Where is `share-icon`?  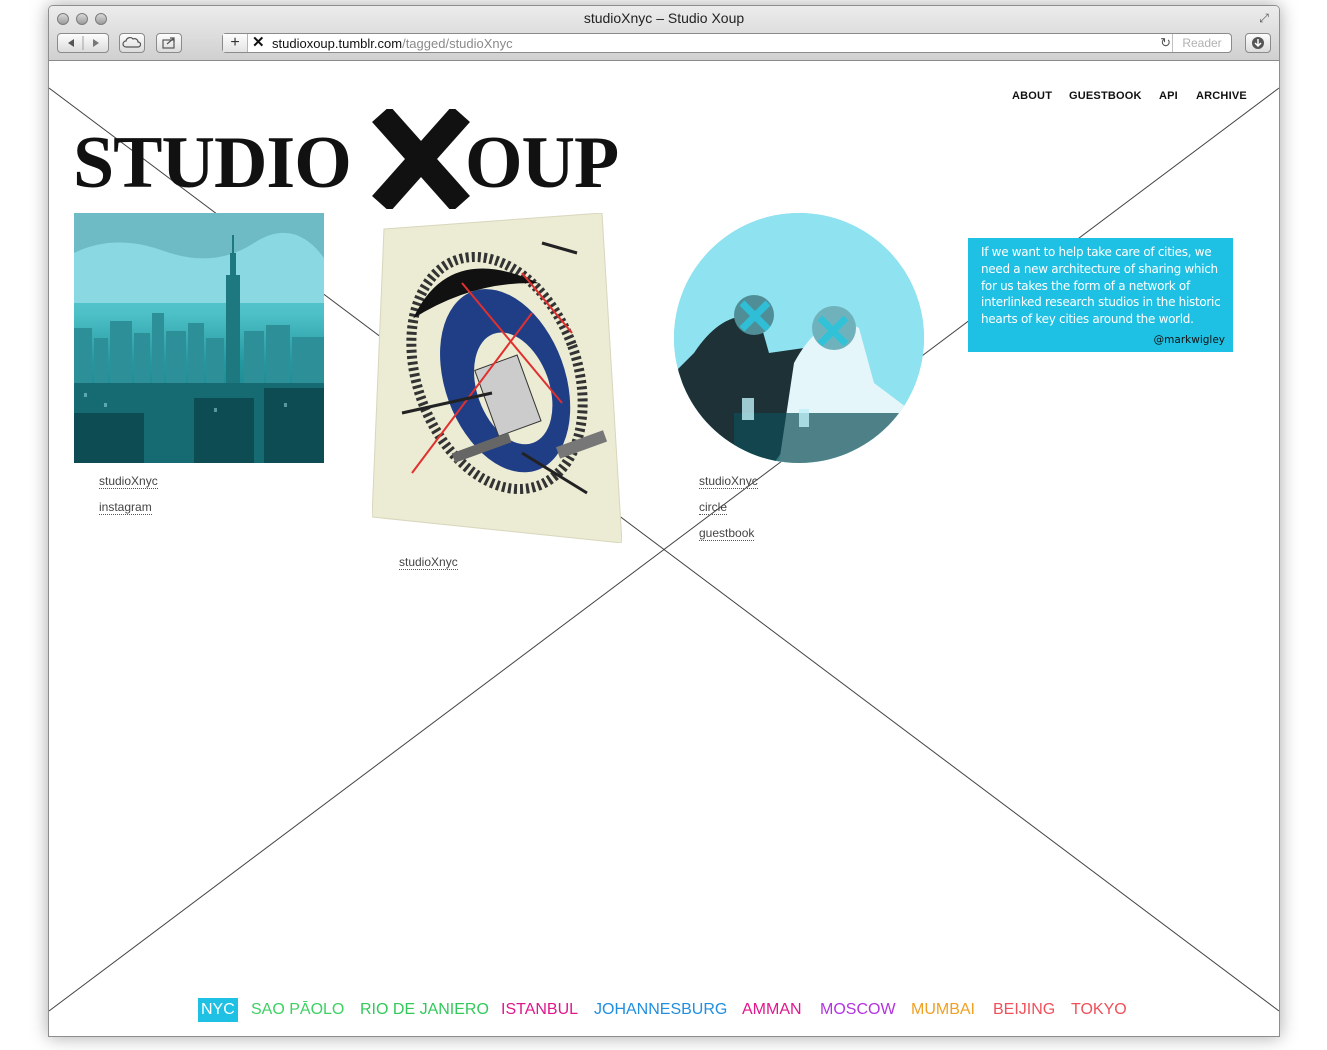
share-icon is located at coordinates (168, 43).